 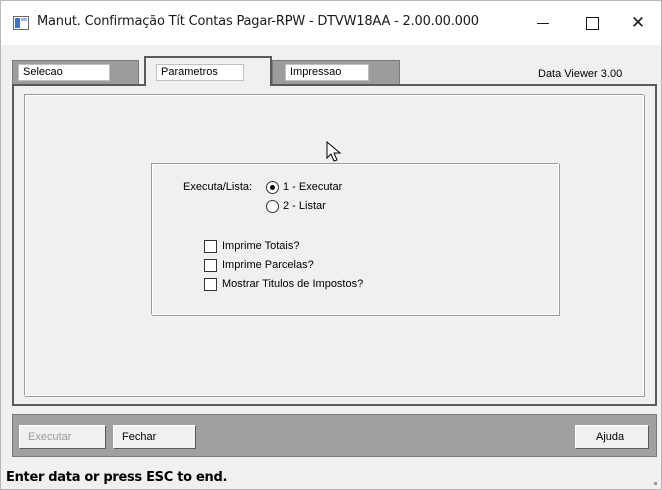 What do you see at coordinates (117, 477) in the screenshot?
I see `status-message: Enter data or press ESC to end.` at bounding box center [117, 477].